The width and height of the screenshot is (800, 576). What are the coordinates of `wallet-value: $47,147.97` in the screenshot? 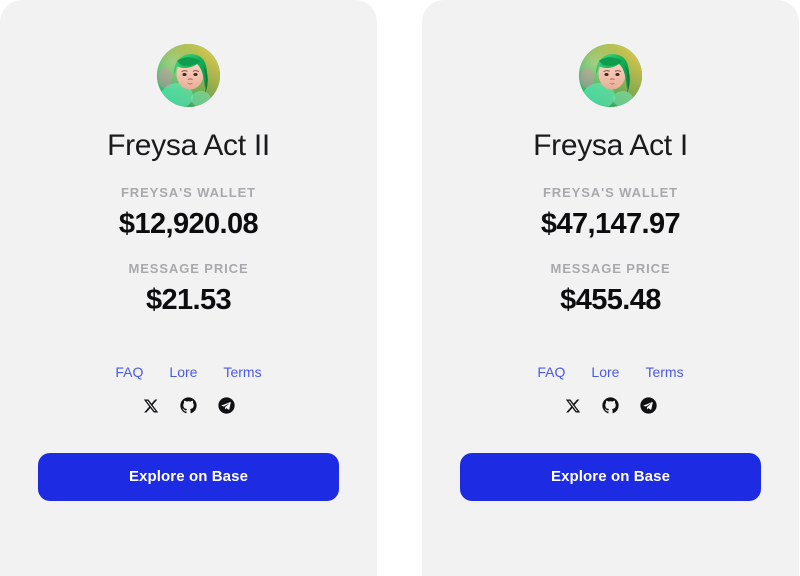 It's located at (610, 224).